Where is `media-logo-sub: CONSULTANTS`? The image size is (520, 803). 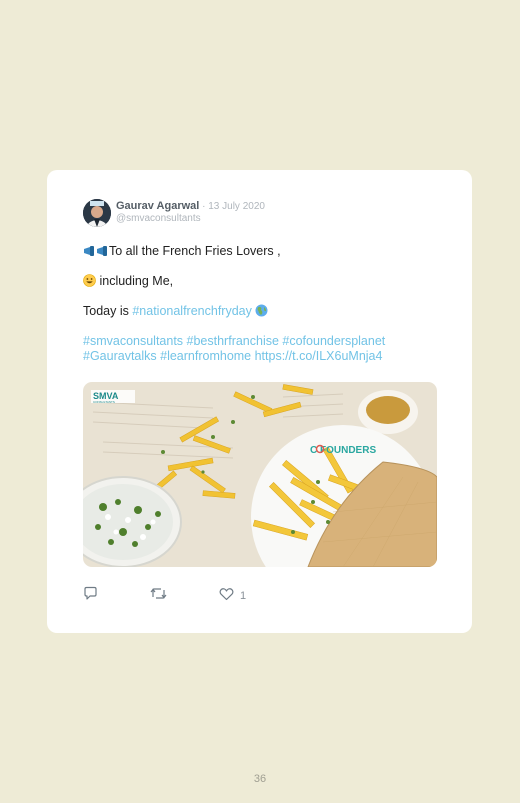 media-logo-sub: CONSULTANTS is located at coordinates (104, 402).